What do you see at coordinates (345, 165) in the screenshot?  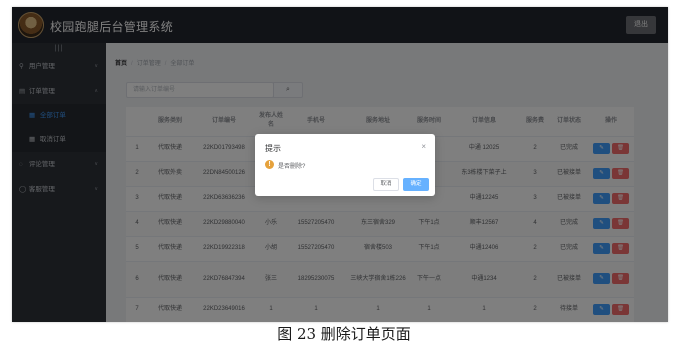 I see `confirm-delete-dialog: 提示 × ! 是否删除? 取消 确定` at bounding box center [345, 165].